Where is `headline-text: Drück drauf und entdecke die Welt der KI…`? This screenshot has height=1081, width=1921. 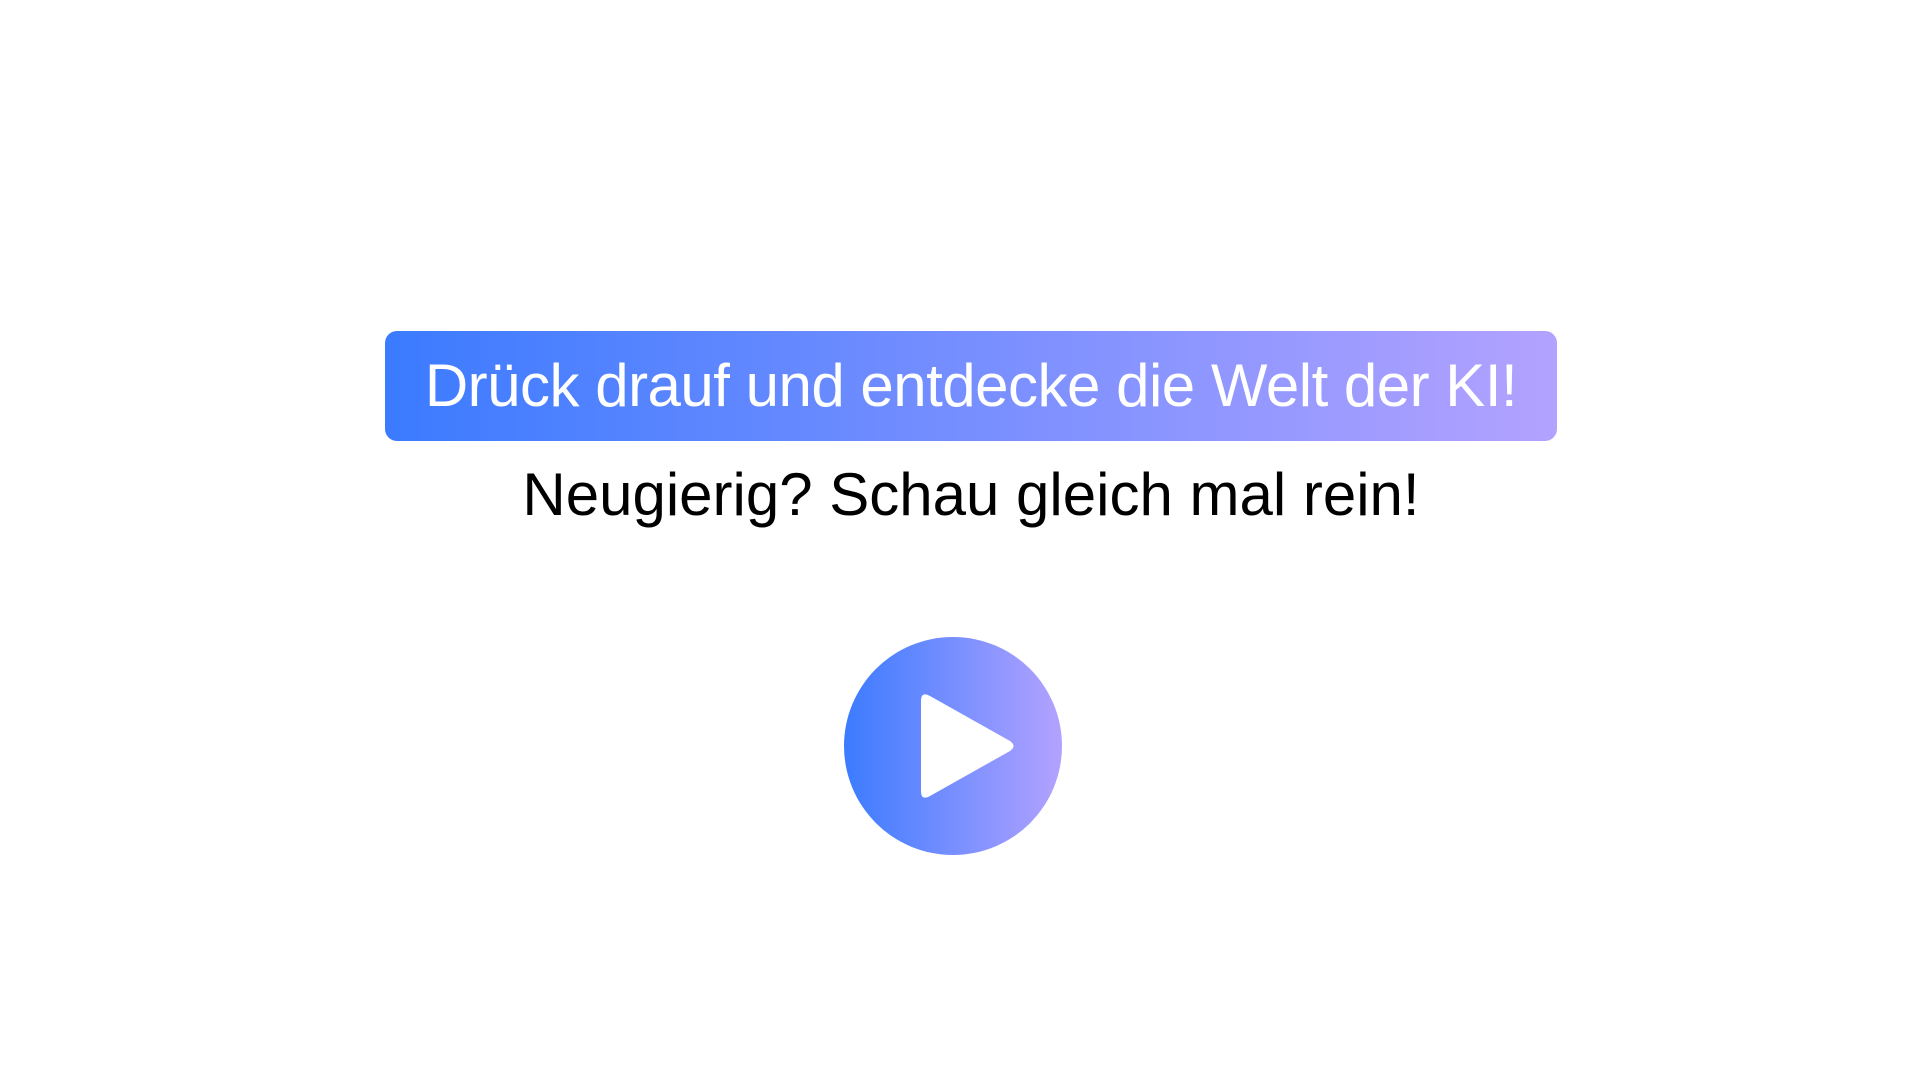 headline-text: Drück drauf und entdecke die Welt der KI… is located at coordinates (971, 385).